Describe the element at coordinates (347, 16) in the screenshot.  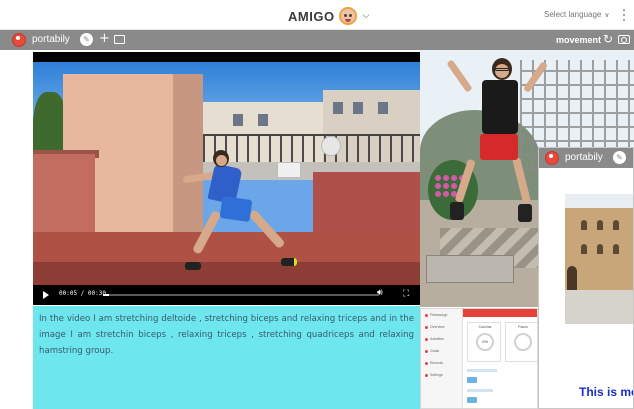
I see `avatar-icon` at that location.